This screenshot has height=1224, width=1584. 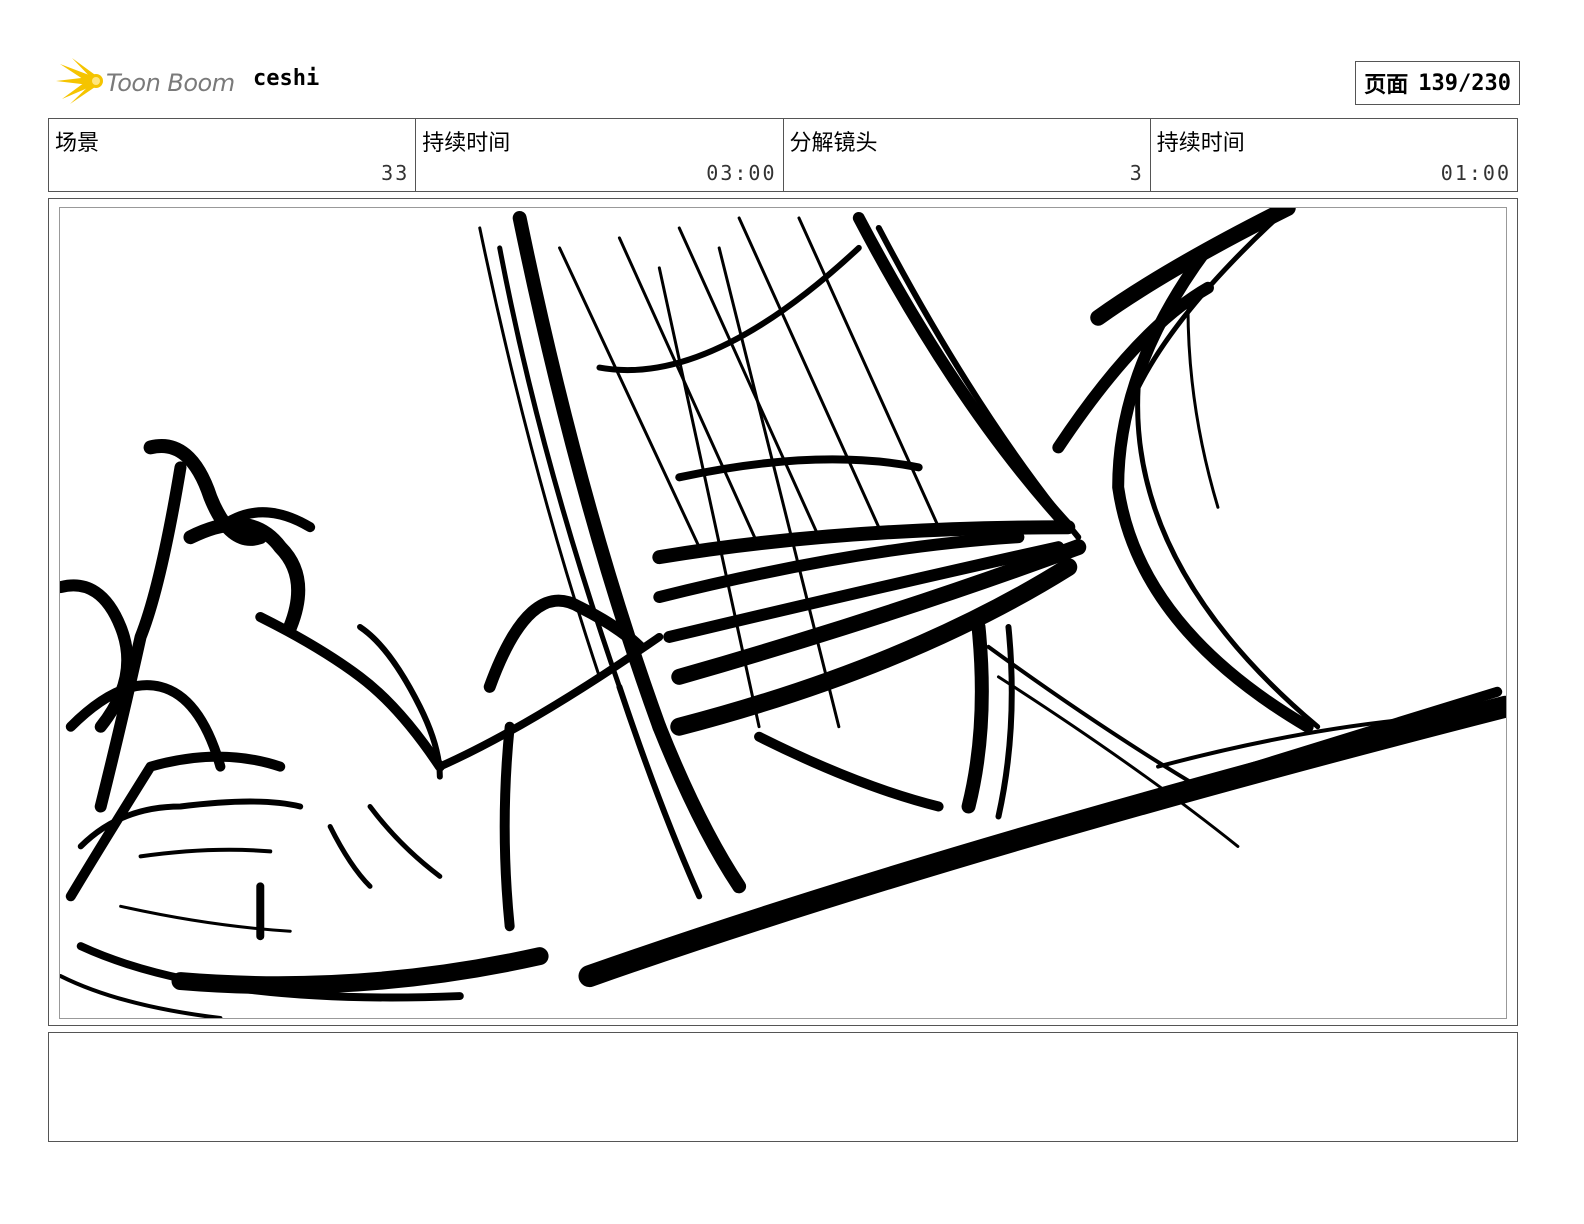 I want to click on scene-duration-value: 03:00, so click(x=741, y=173).